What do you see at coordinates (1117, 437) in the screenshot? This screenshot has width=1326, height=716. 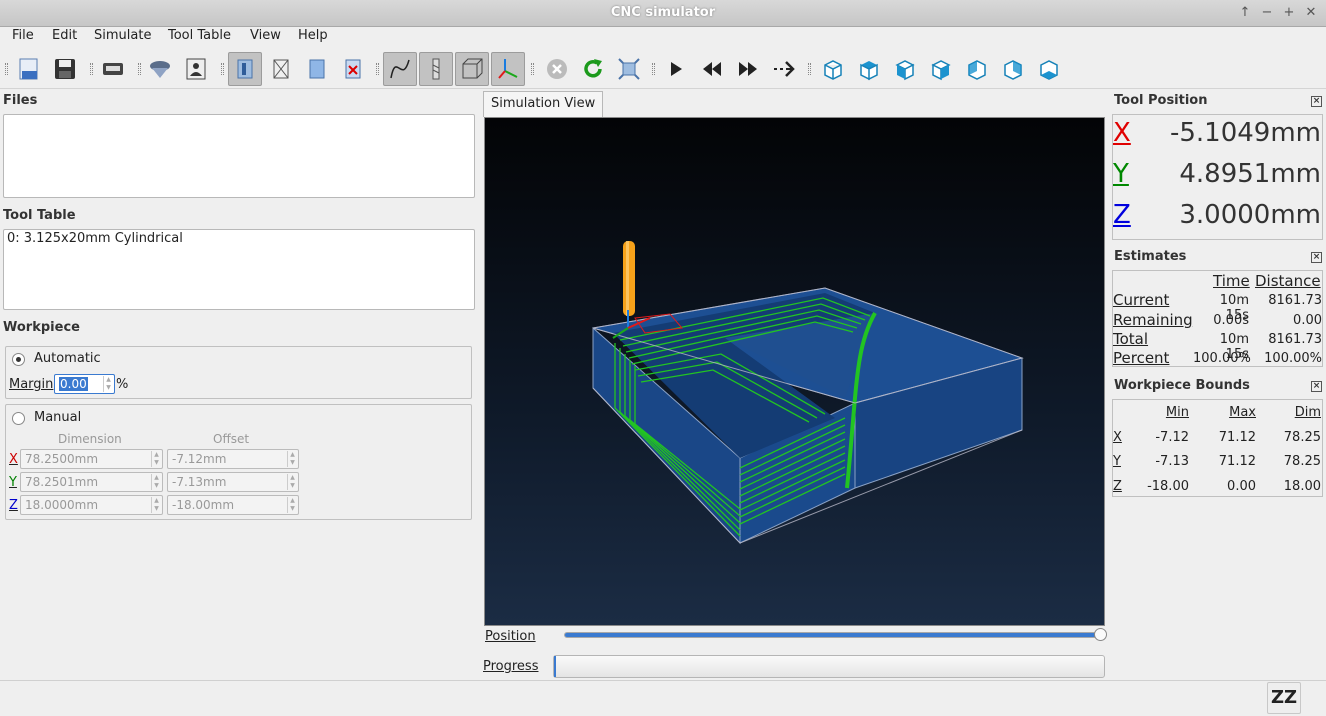 I see `bounds-row-axis: X` at bounding box center [1117, 437].